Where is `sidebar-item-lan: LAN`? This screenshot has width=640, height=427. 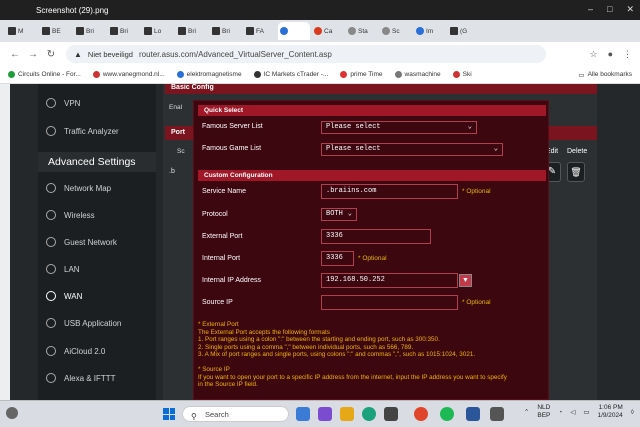
sidebar-item-lan: LAN is located at coordinates (63, 269).